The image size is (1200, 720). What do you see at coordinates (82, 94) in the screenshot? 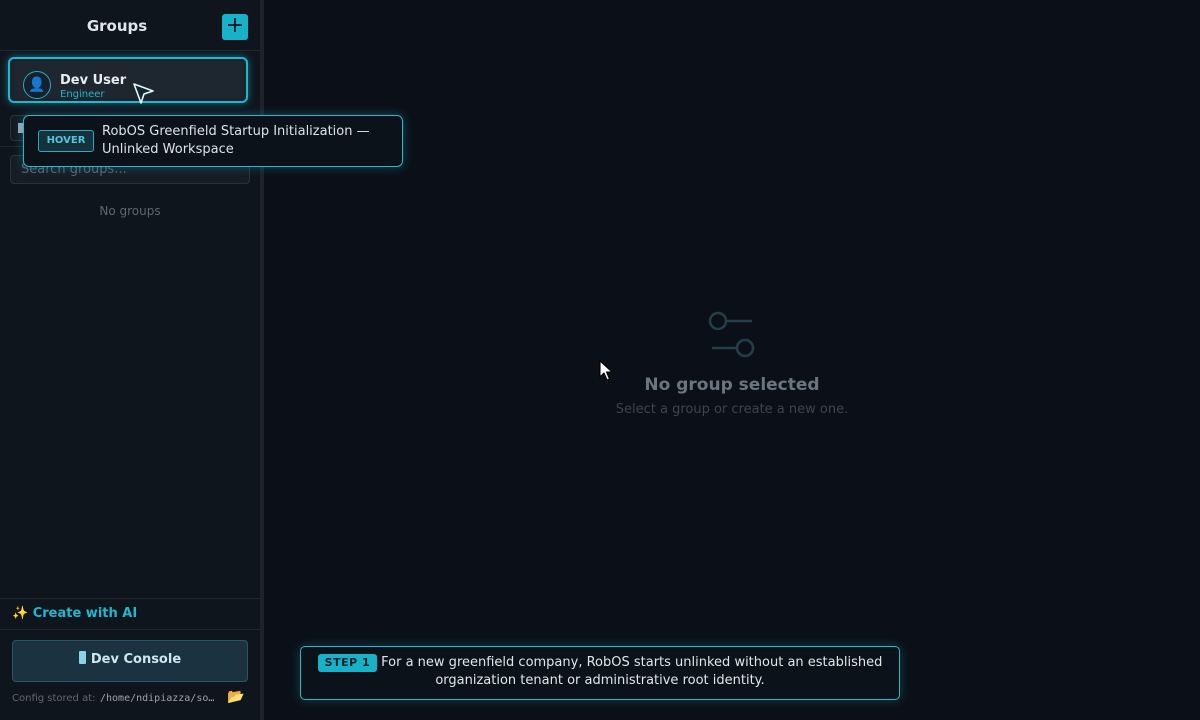
I see `user-role: Engineer` at bounding box center [82, 94].